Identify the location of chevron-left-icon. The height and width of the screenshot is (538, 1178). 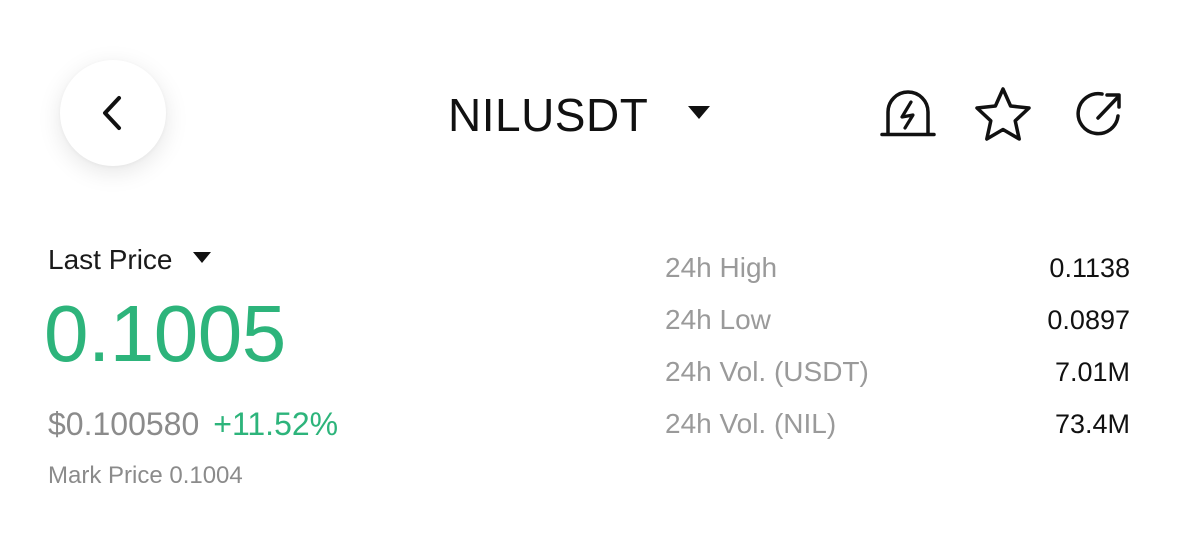
(113, 113).